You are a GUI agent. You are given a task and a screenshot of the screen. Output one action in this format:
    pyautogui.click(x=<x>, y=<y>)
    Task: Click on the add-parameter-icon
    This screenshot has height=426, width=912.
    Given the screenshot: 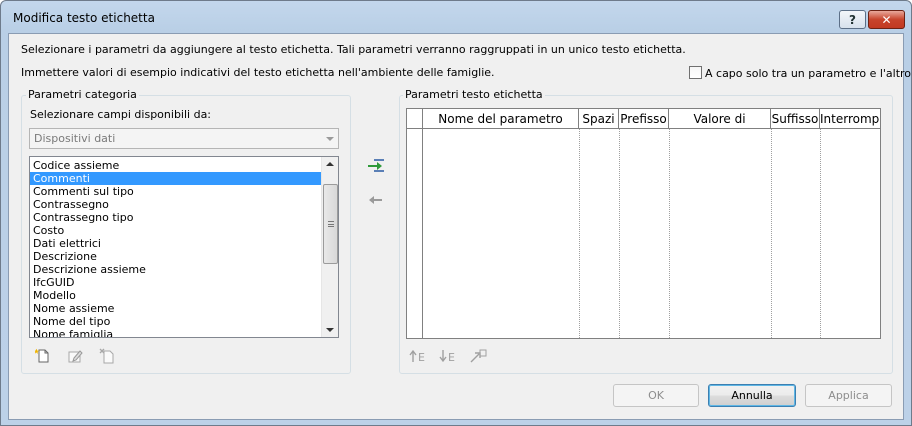 What is the action you would take?
    pyautogui.click(x=376, y=166)
    